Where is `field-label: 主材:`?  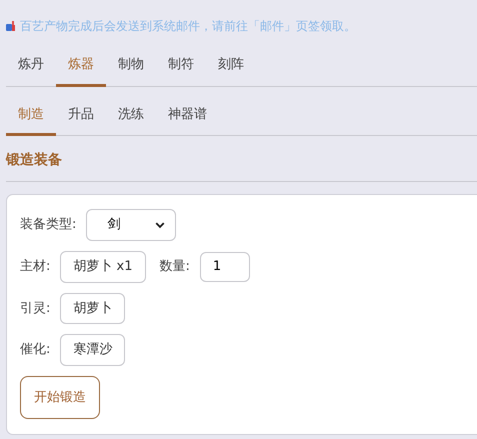 field-label: 主材: is located at coordinates (35, 267).